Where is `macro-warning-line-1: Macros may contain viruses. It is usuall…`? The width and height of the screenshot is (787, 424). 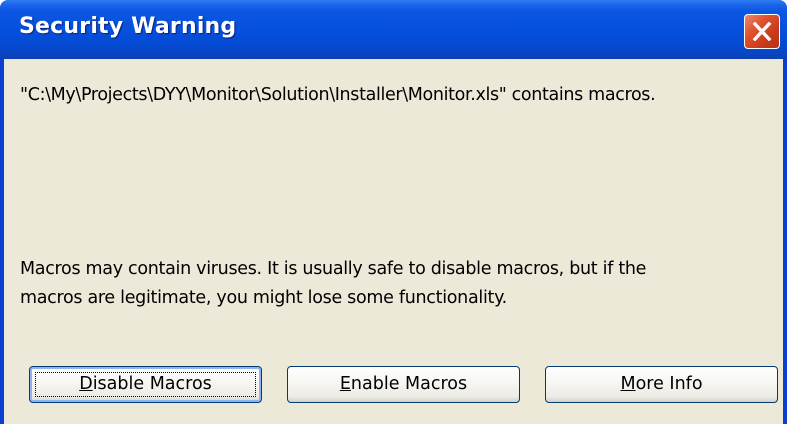 macro-warning-line-1: Macros may contain viruses. It is usuall… is located at coordinates (333, 269).